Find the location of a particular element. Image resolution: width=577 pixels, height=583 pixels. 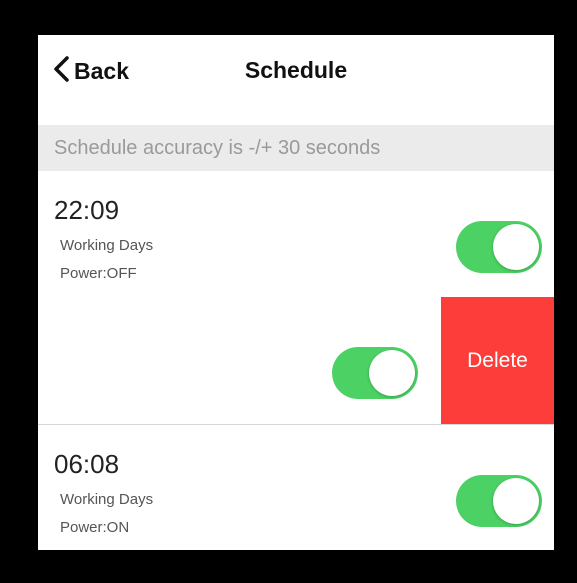

accuracy-notice: Schedule accuracy is -/+ 30 seconds is located at coordinates (296, 148).